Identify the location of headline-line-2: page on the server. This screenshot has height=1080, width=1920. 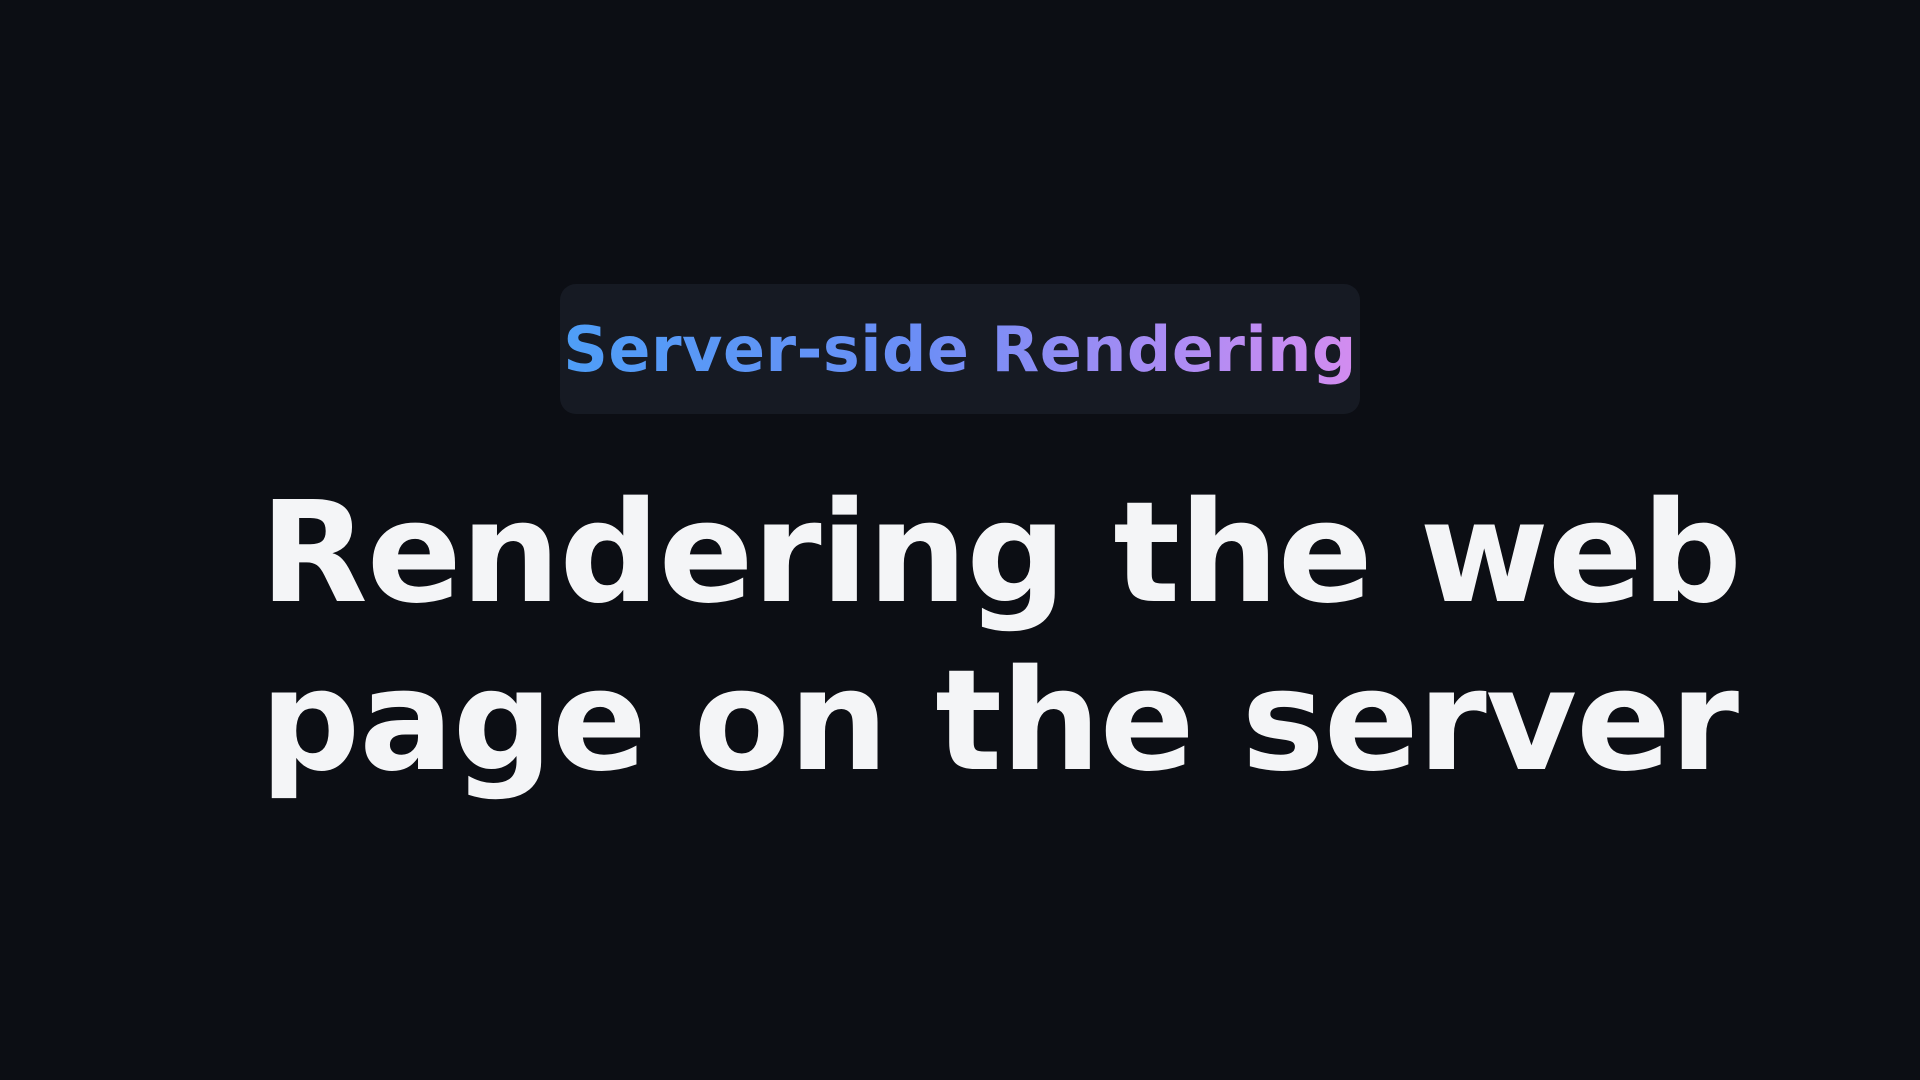
(999, 721).